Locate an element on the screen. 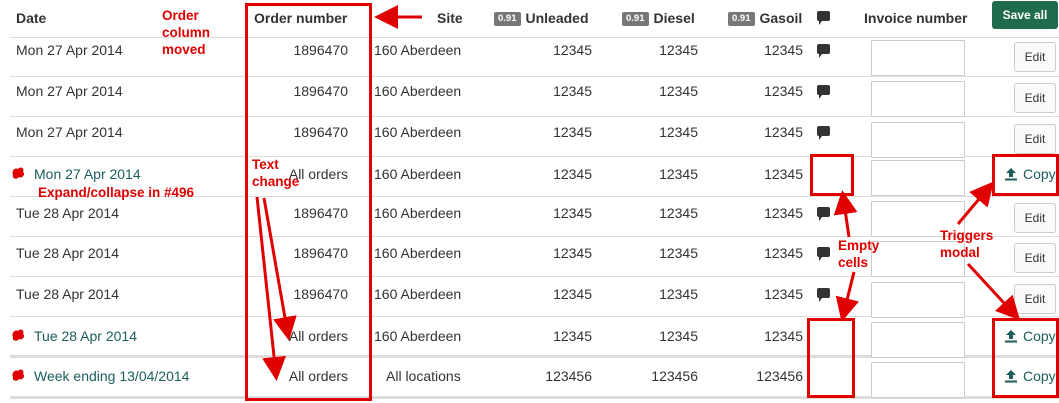 This screenshot has width=1059, height=403. gasoil-price-badge: 0.91 is located at coordinates (741, 19).